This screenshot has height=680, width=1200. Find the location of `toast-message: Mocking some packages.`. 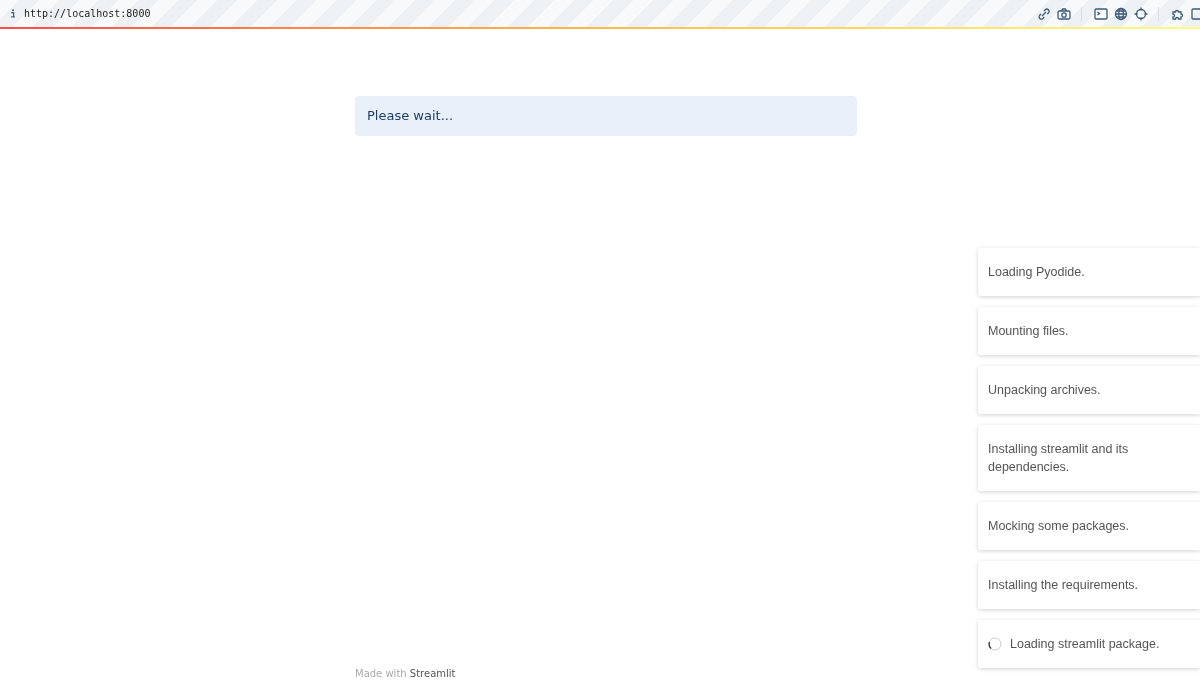

toast-message: Mocking some packages. is located at coordinates (1059, 526).